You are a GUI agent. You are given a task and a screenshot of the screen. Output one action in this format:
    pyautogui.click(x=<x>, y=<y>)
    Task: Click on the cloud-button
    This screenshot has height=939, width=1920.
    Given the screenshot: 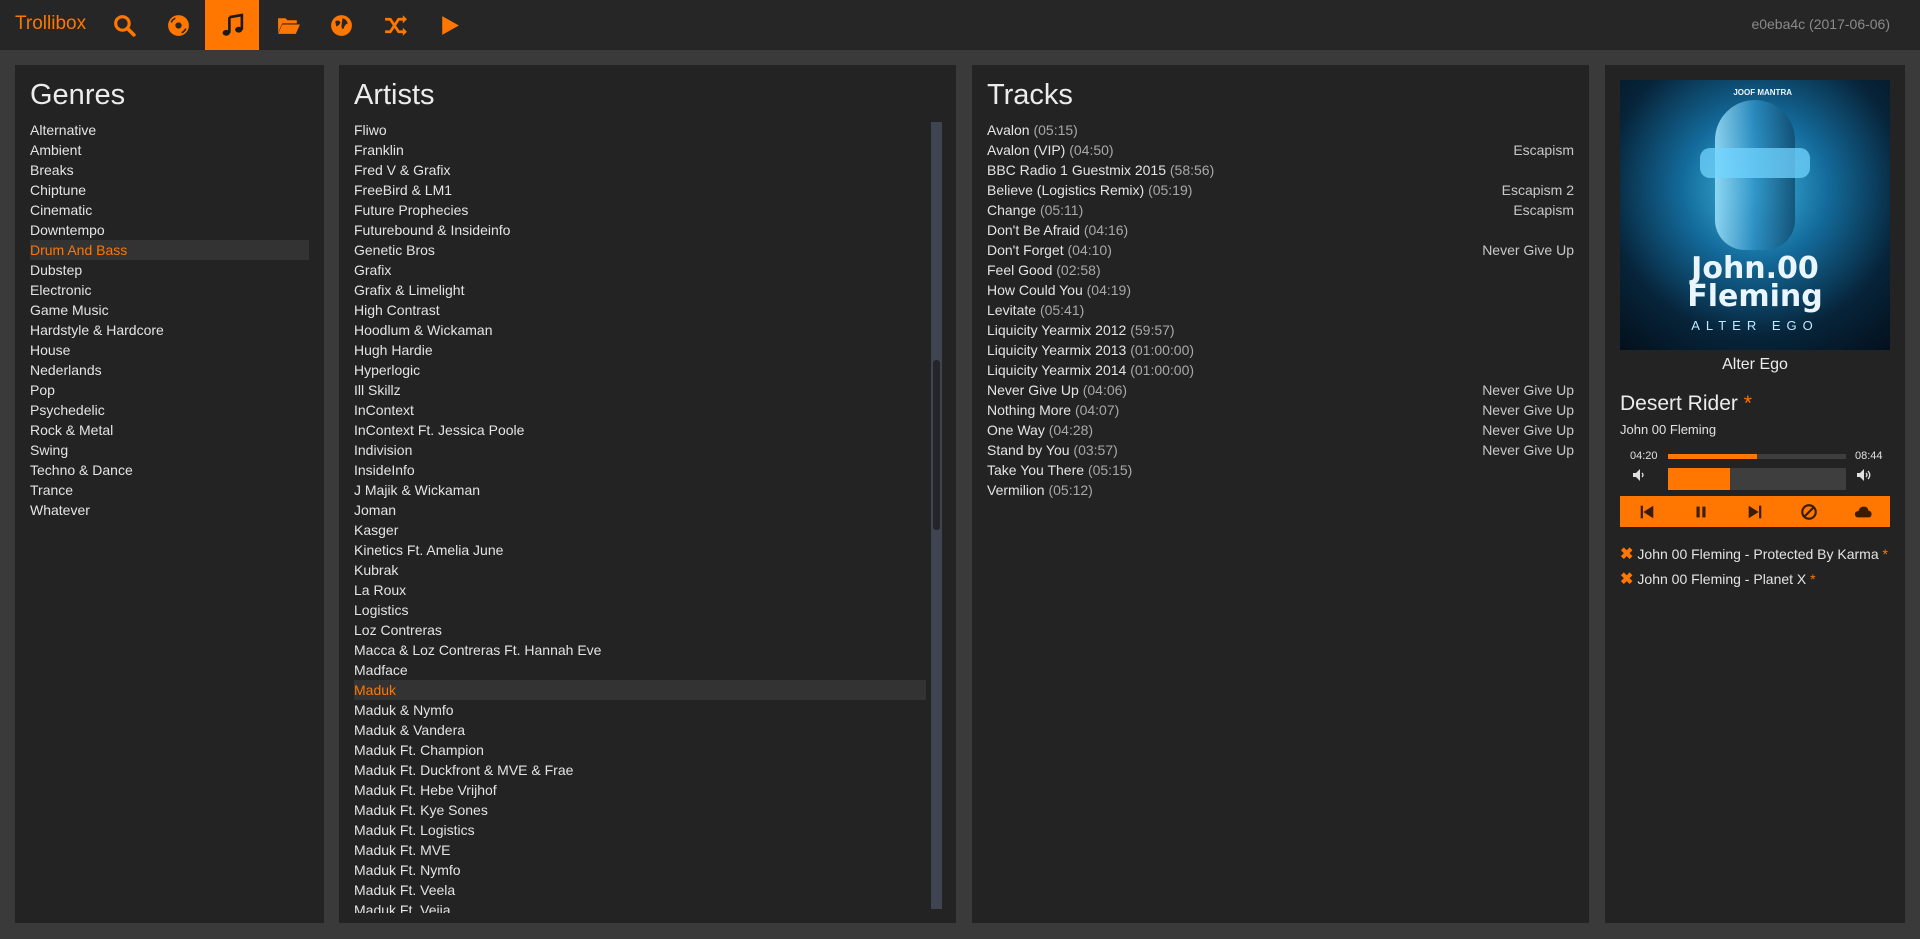 What is the action you would take?
    pyautogui.click(x=1863, y=512)
    